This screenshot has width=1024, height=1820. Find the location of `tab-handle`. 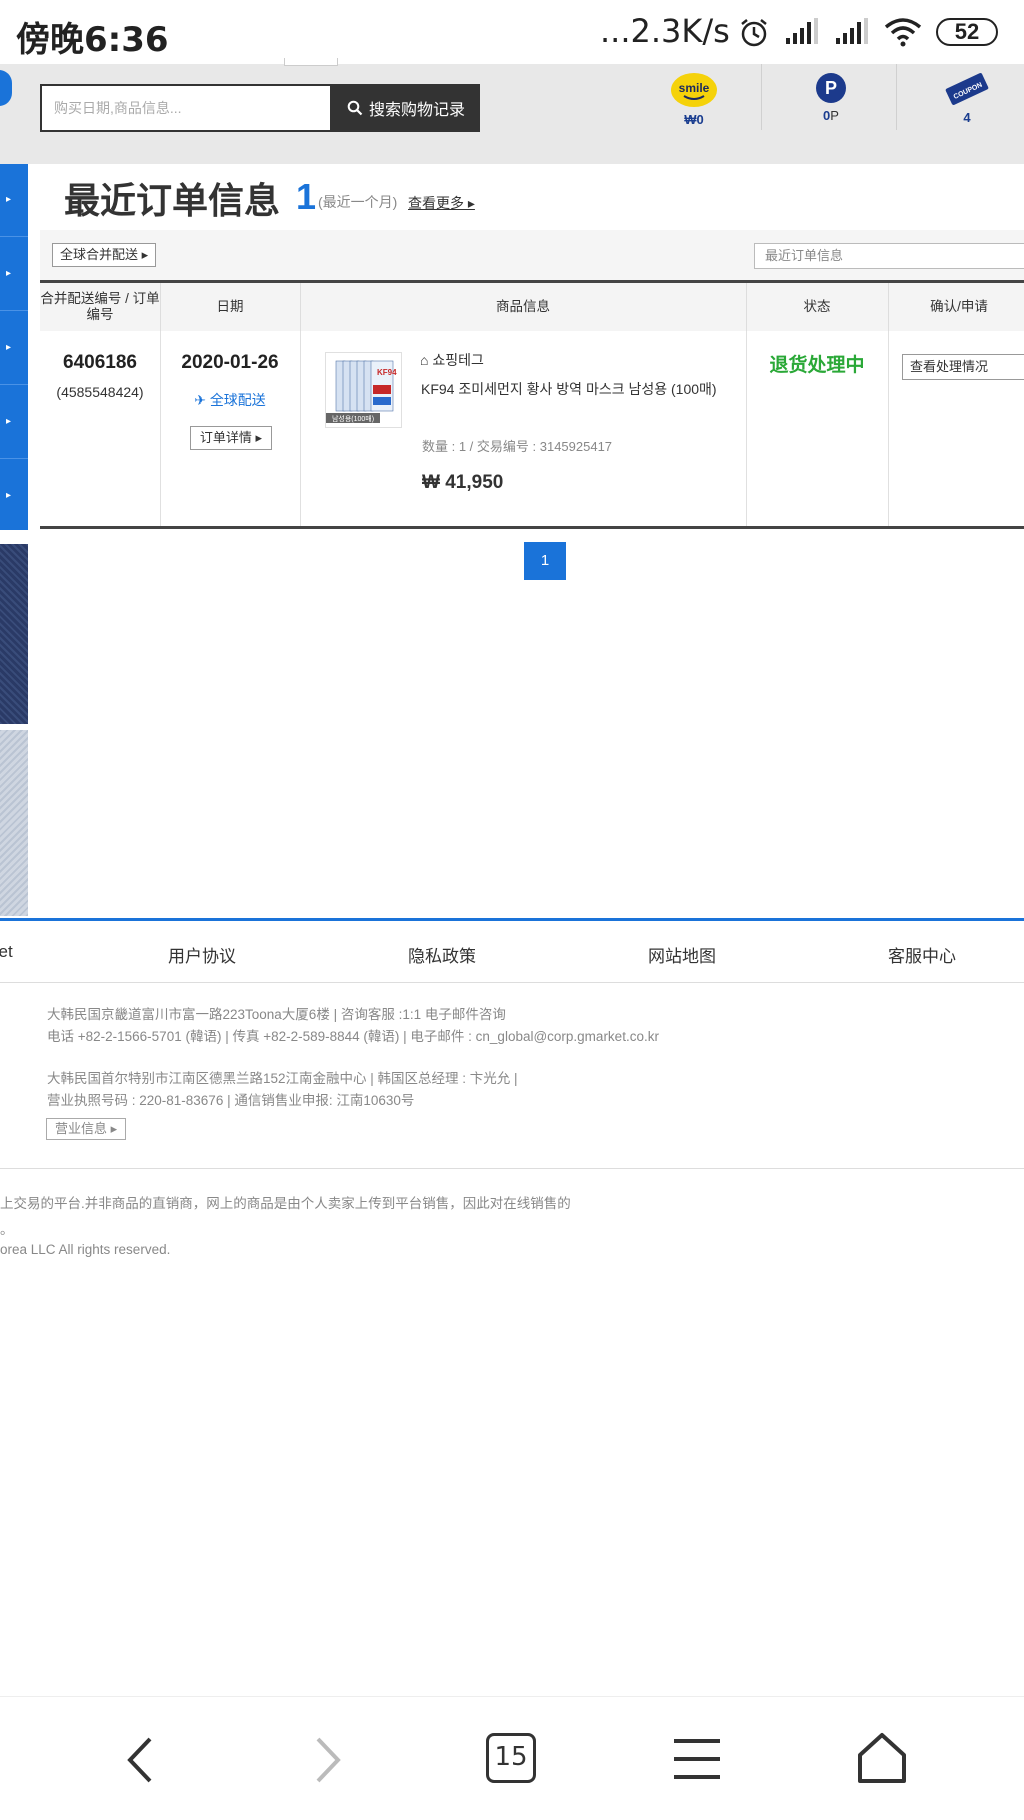

tab-handle is located at coordinates (311, 62).